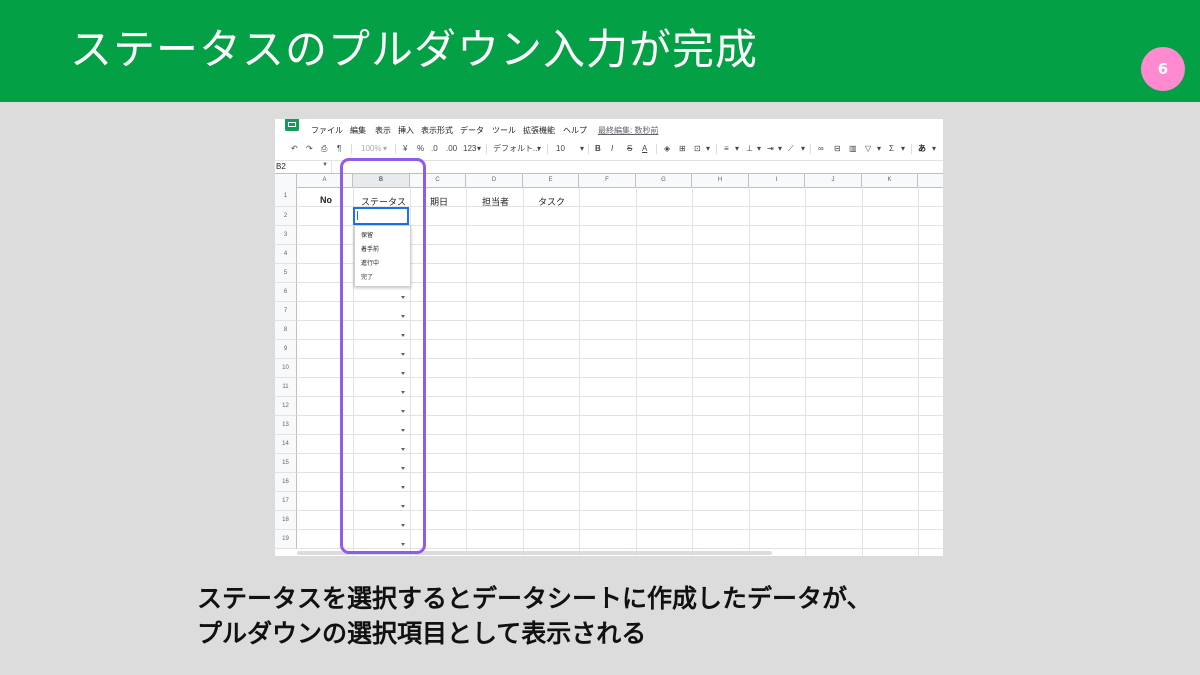  I want to click on menu-tools: ツール, so click(504, 130).